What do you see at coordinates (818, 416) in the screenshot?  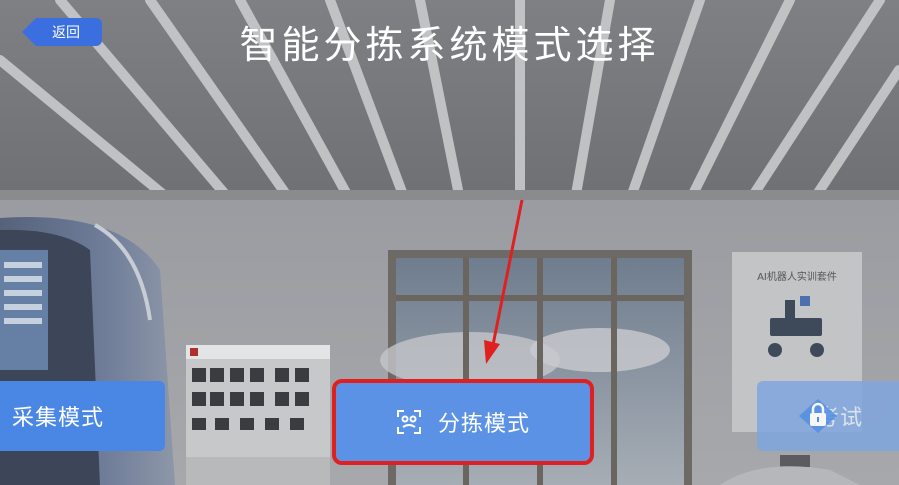 I see `lock-icon` at bounding box center [818, 416].